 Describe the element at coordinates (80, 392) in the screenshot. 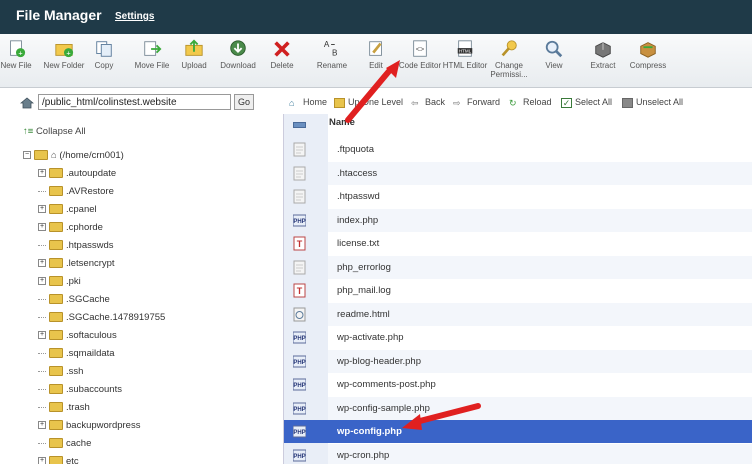

I see `tree-item: .subaccounts` at that location.